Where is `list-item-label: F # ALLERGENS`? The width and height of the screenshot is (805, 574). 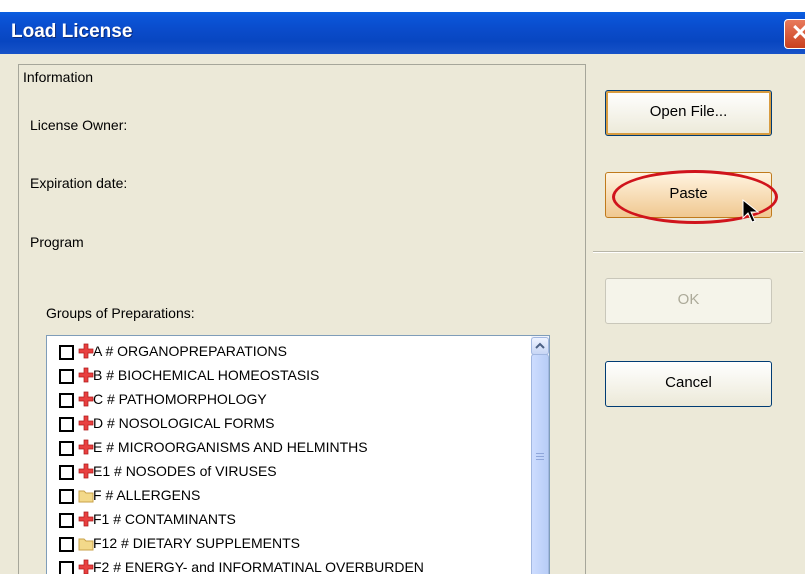
list-item-label: F # ALLERGENS is located at coordinates (147, 495).